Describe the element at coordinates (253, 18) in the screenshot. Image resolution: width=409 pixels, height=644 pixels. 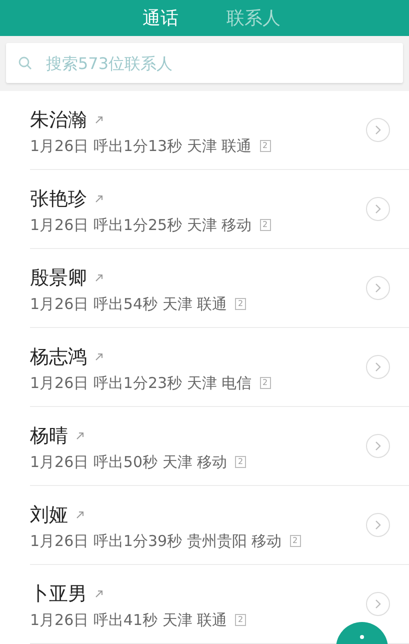
I see `tab: 联系人` at that location.